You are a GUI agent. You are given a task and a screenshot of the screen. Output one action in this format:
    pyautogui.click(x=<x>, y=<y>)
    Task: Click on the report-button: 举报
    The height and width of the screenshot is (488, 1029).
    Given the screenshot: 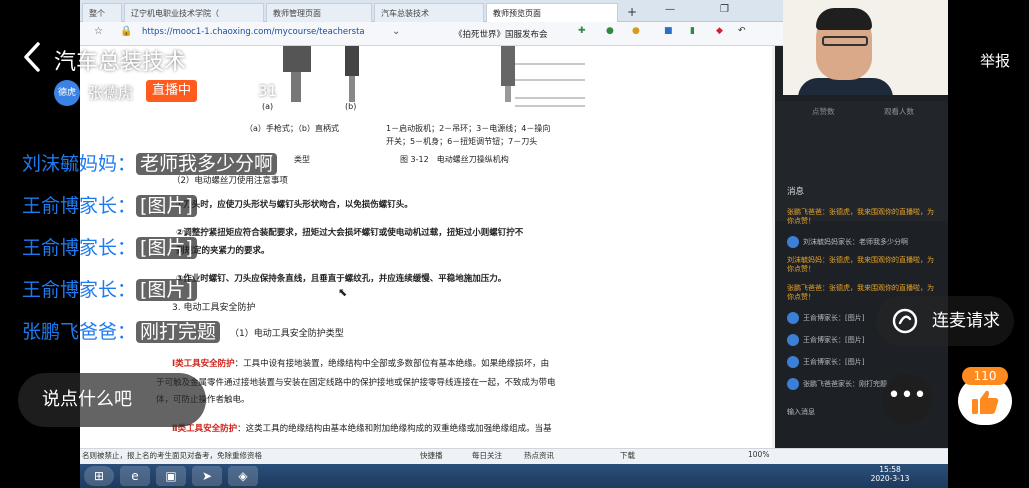 What is the action you would take?
    pyautogui.click(x=995, y=60)
    